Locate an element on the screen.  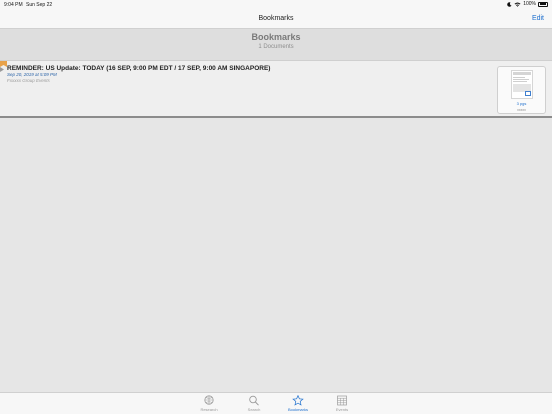
tab-bar: Research Search Bookmarks Events is located at coordinates (276, 403).